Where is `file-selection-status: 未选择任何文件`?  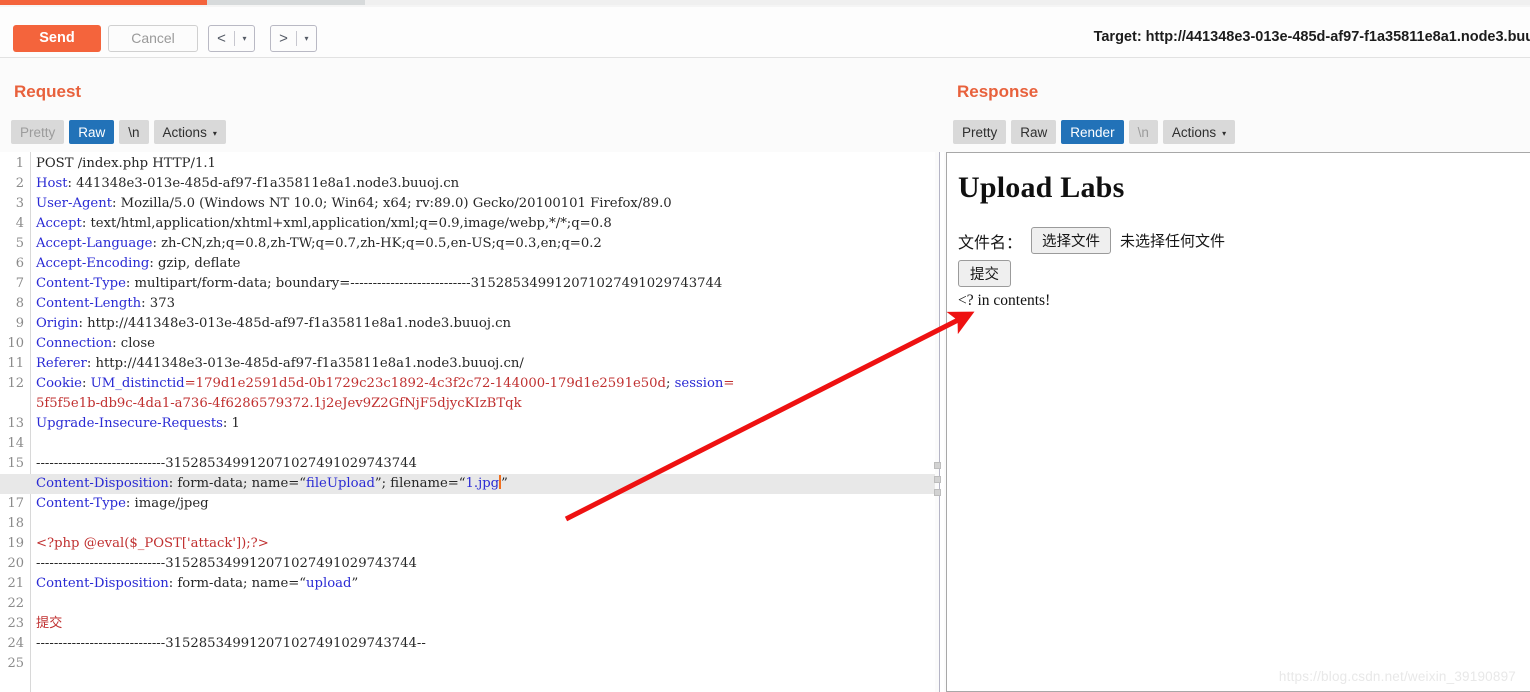
file-selection-status: 未选择任何文件 is located at coordinates (1173, 241).